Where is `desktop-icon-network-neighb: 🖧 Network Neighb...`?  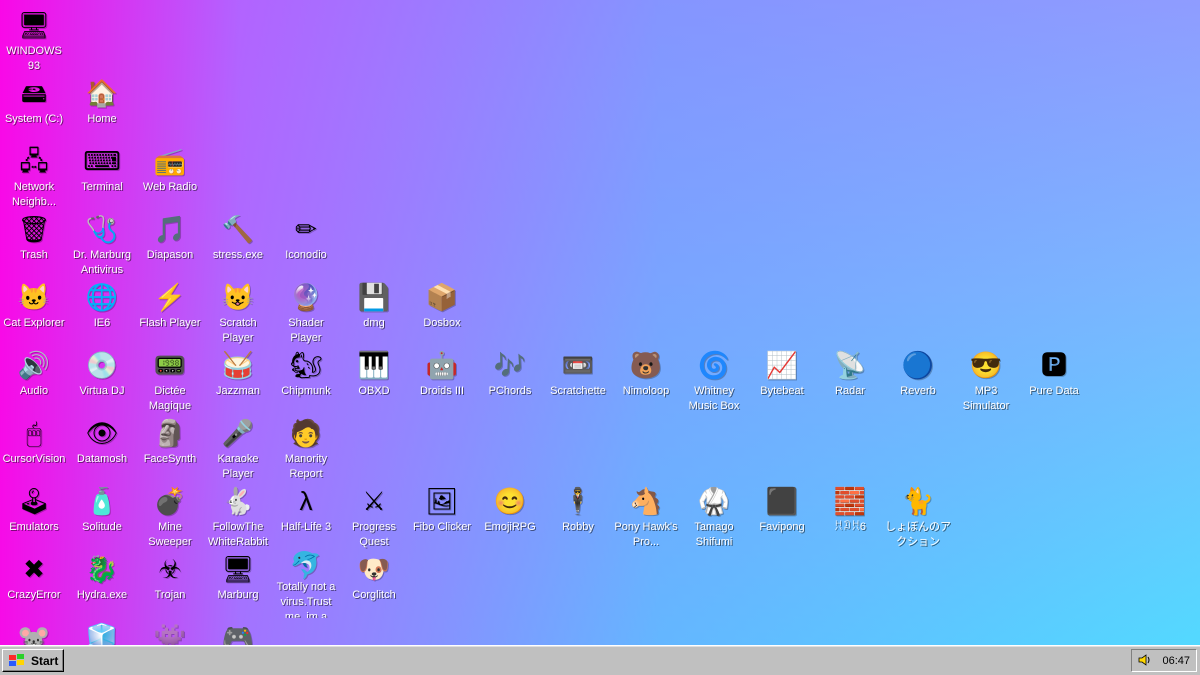
desktop-icon-network-neighb: 🖧 Network Neighb... is located at coordinates (34, 176).